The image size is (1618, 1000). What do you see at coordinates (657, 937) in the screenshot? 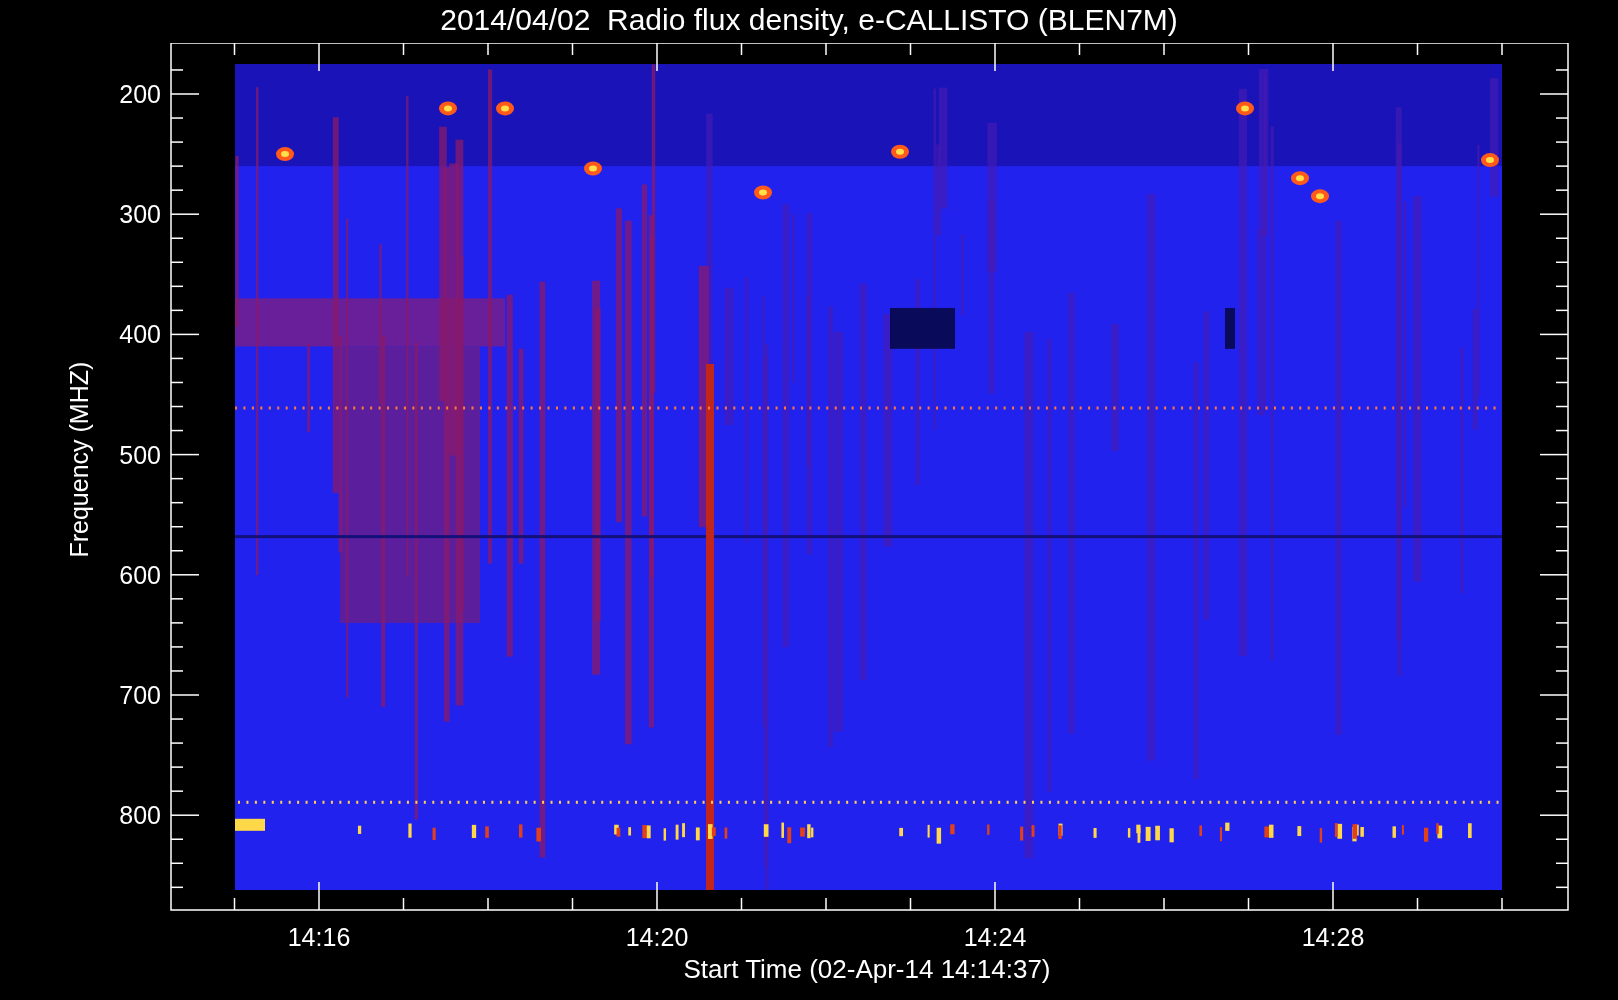
I see `x-tick-label: 14:20` at bounding box center [657, 937].